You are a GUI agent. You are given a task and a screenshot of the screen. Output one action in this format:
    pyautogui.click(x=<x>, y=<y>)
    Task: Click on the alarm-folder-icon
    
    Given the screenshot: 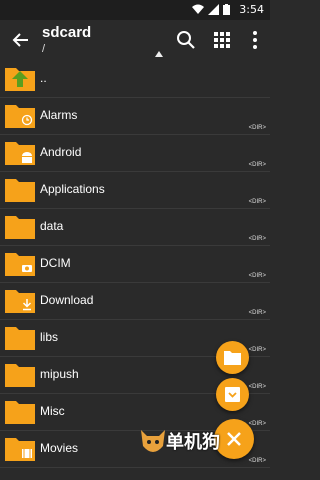 What is the action you would take?
    pyautogui.click(x=20, y=116)
    